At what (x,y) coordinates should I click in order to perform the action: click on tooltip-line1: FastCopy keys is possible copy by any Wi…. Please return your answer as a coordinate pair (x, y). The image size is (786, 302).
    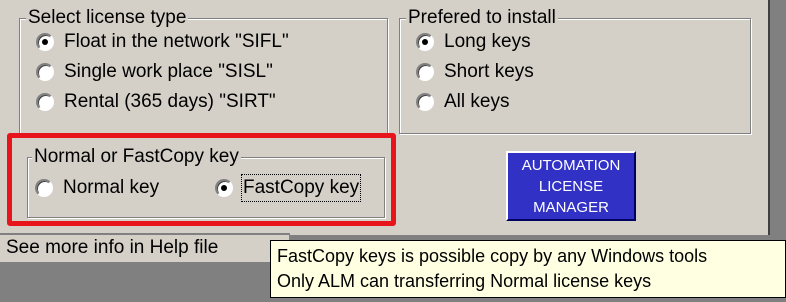
    Looking at the image, I should click on (492, 256).